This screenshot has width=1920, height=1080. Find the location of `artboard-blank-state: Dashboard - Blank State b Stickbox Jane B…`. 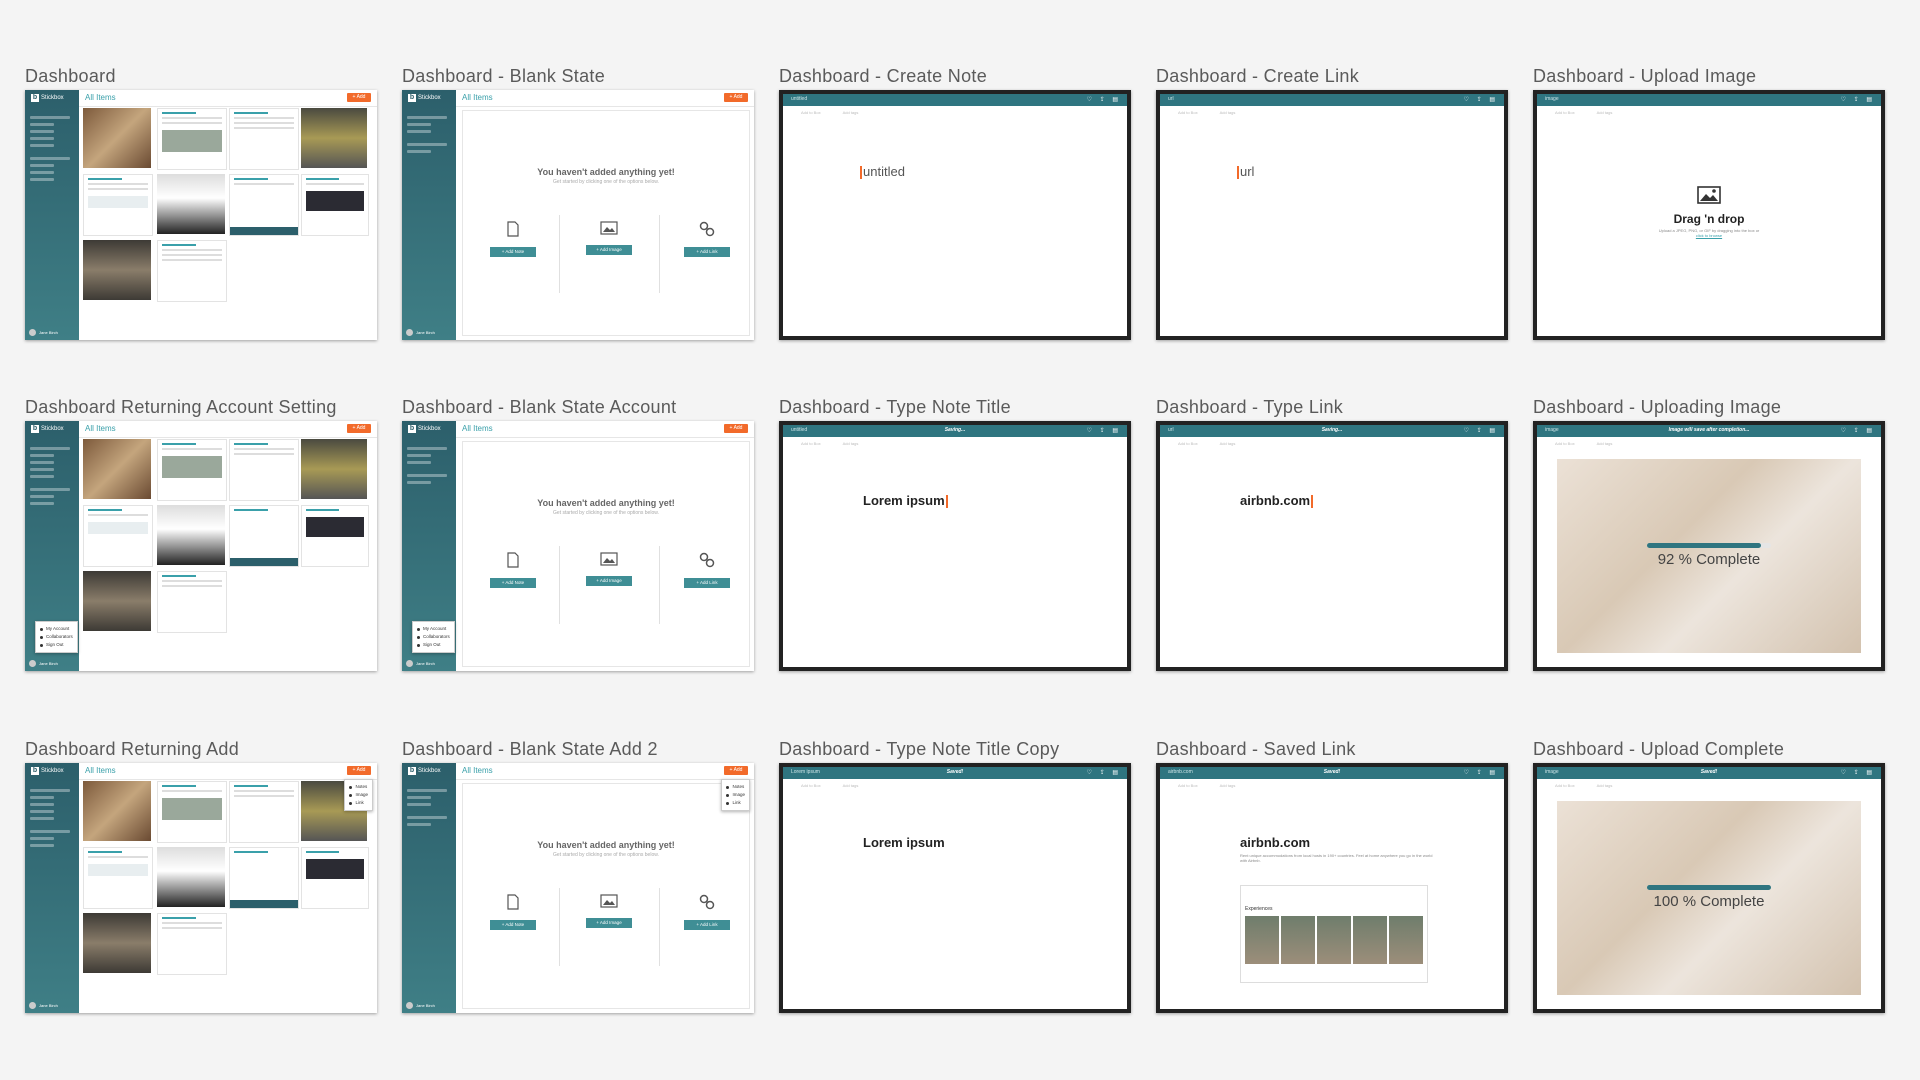

artboard-blank-state: Dashboard - Blank State b Stickbox Jane B… is located at coordinates (578, 201).